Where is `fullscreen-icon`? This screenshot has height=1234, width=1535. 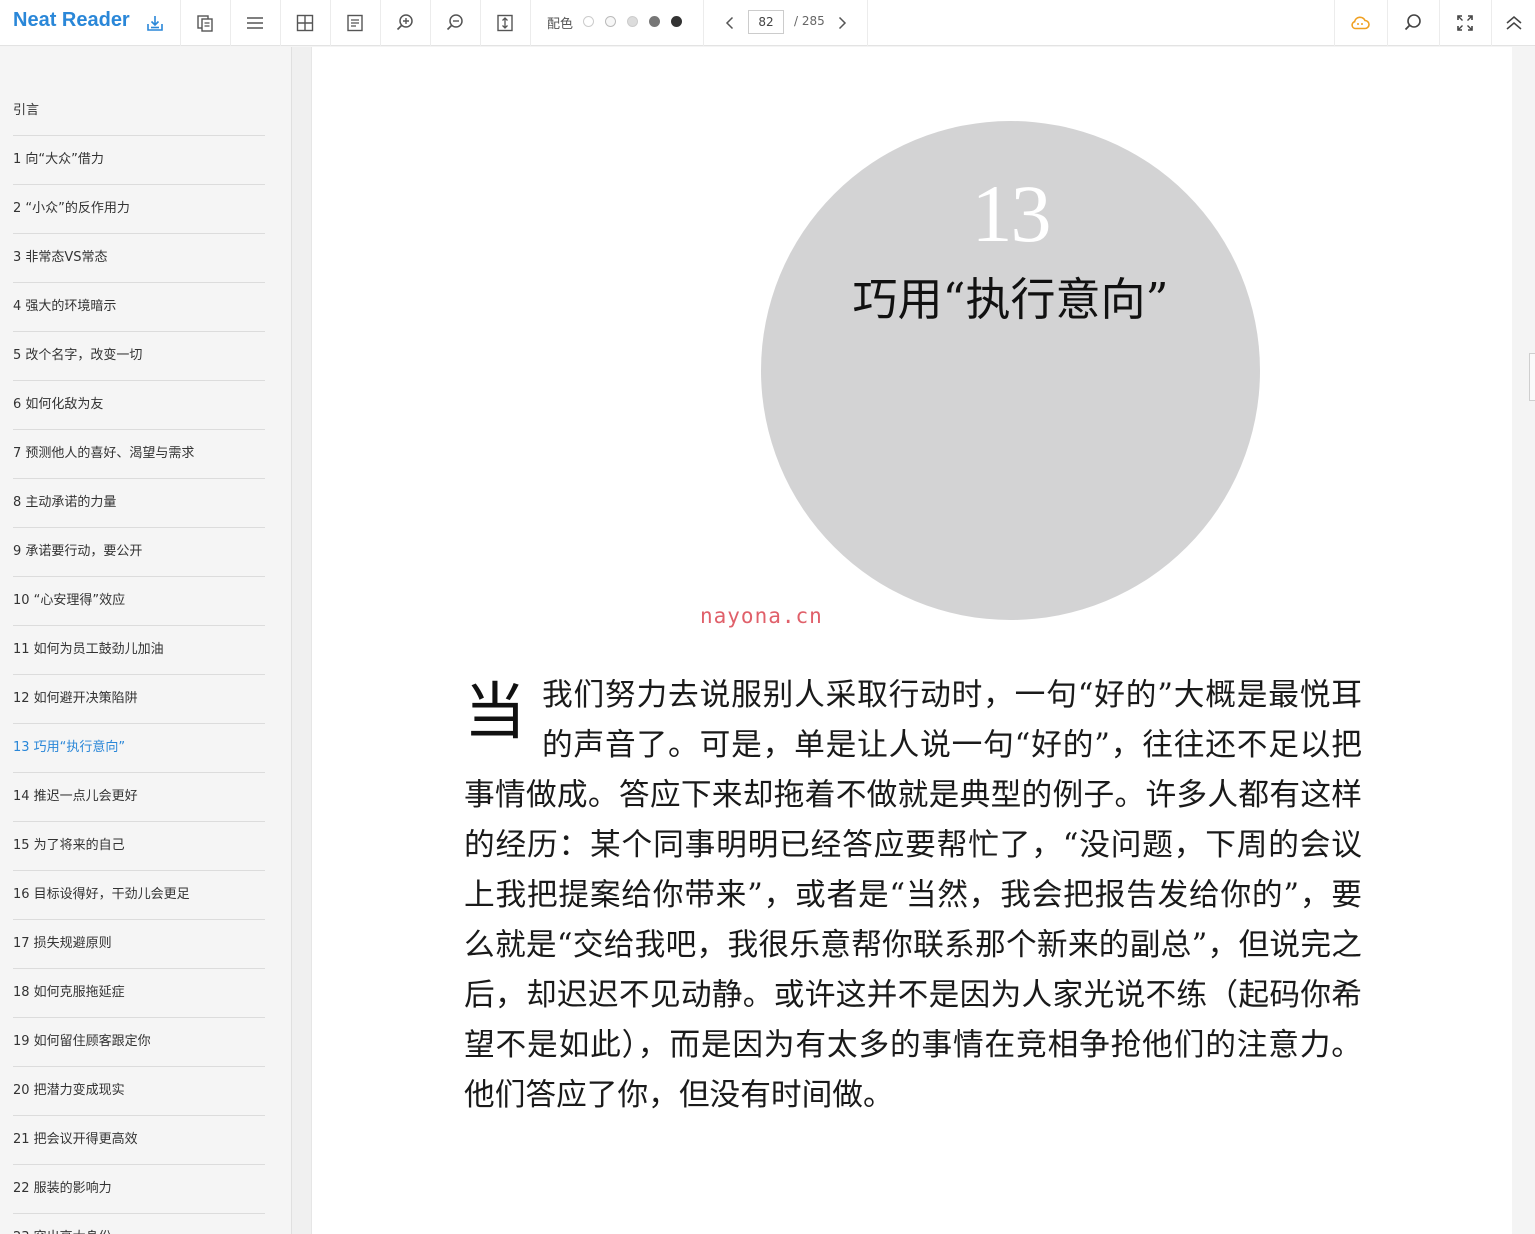 fullscreen-icon is located at coordinates (1465, 23).